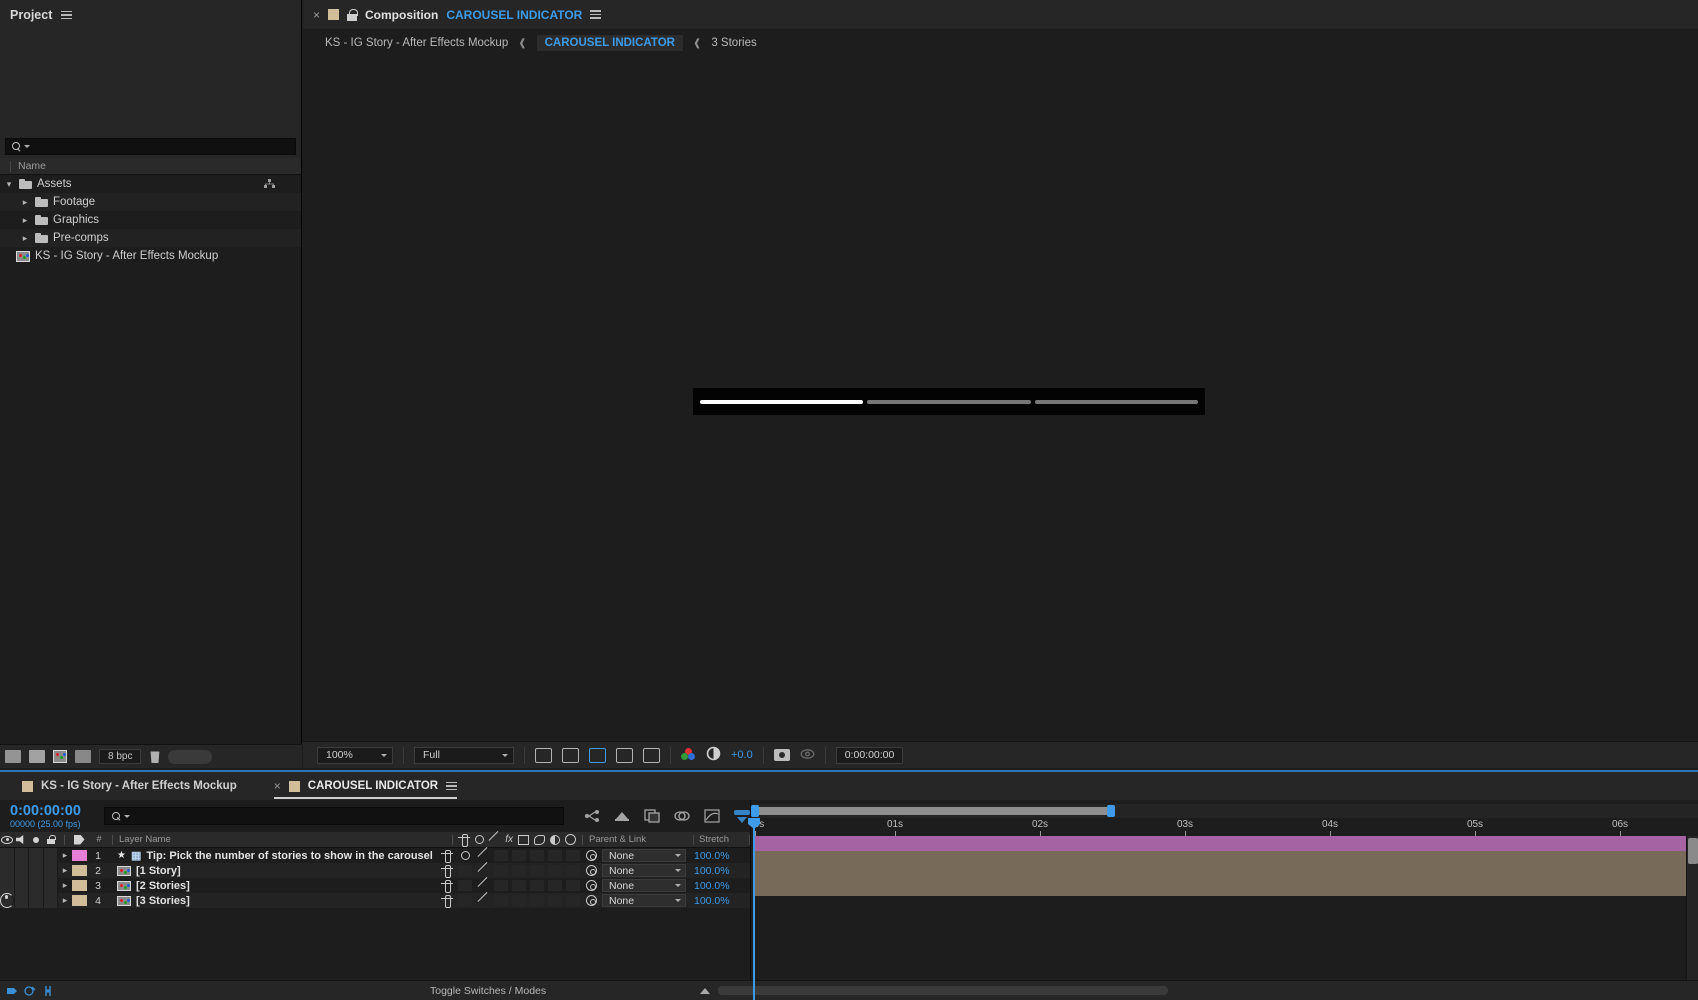 The height and width of the screenshot is (1000, 1698). I want to click on toggle-switches-modes-label: Toggle Switches / Modes, so click(488, 991).